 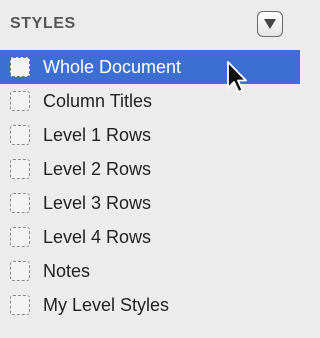 I want to click on panel-title: STYLES, so click(x=43, y=23).